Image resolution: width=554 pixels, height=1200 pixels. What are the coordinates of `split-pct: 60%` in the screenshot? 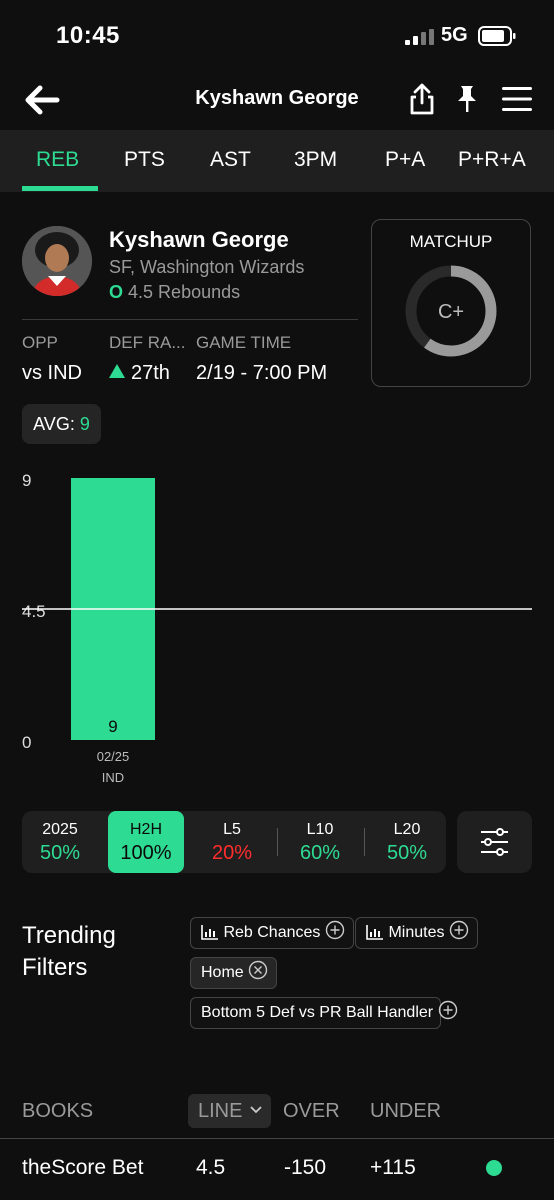 It's located at (320, 853).